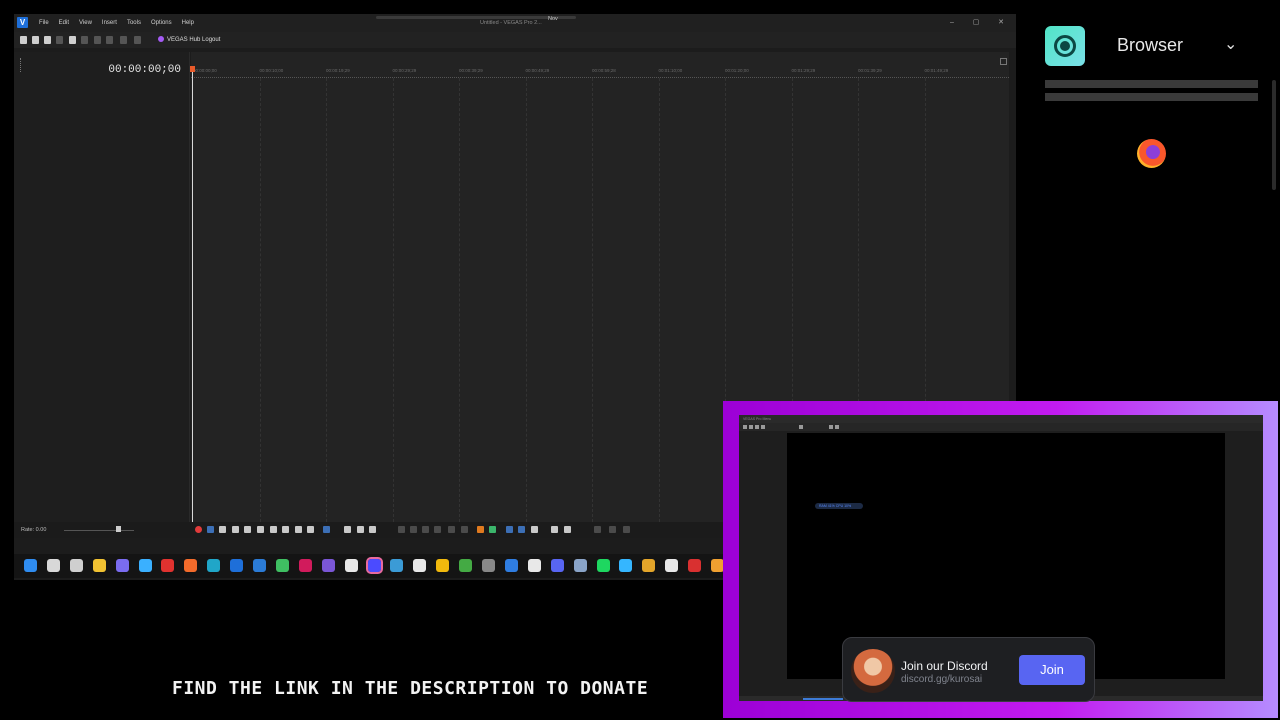 The image size is (1280, 720). I want to click on normal-edit-tool-icon, so click(326, 529).